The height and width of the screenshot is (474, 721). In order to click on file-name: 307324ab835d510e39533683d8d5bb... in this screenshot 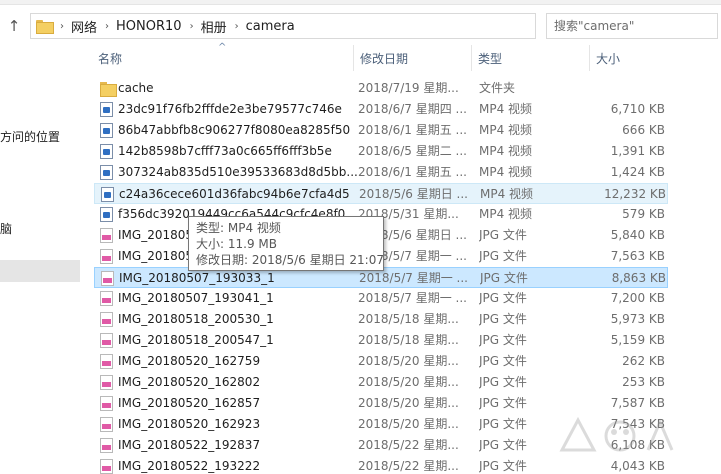, I will do `click(238, 172)`.